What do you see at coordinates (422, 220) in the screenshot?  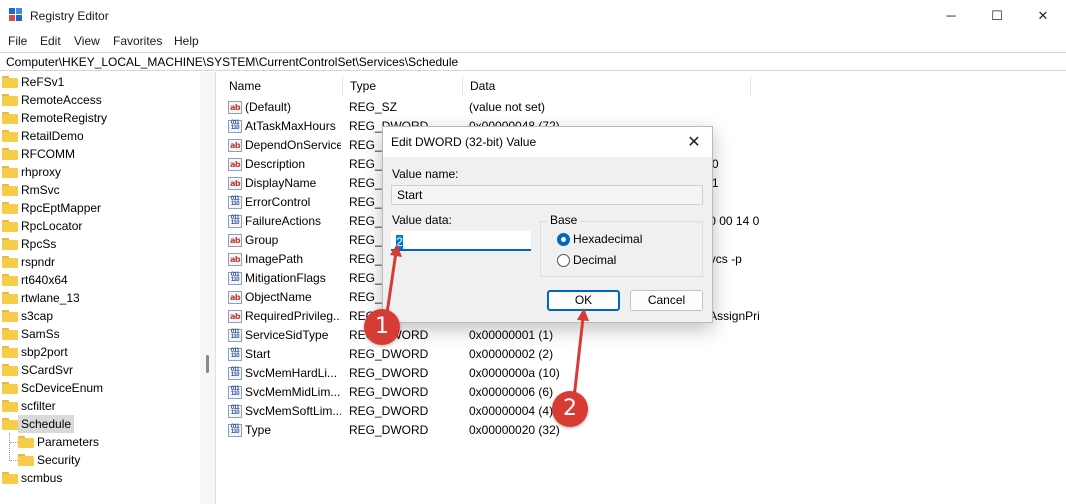 I see `value-data-label: Value data:` at bounding box center [422, 220].